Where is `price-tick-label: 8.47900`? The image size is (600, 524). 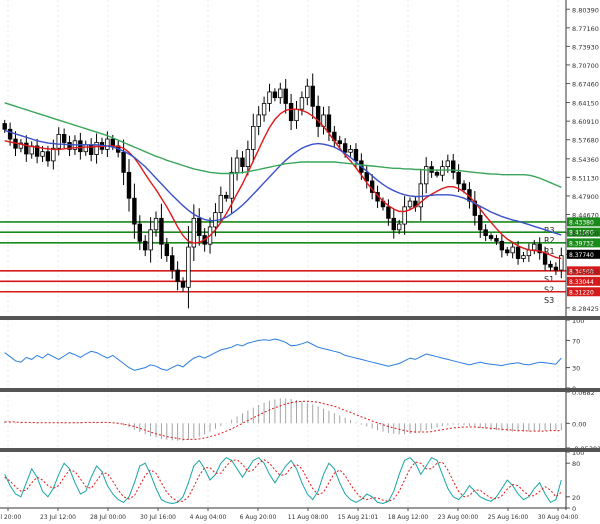
price-tick-label: 8.47900 is located at coordinates (585, 197).